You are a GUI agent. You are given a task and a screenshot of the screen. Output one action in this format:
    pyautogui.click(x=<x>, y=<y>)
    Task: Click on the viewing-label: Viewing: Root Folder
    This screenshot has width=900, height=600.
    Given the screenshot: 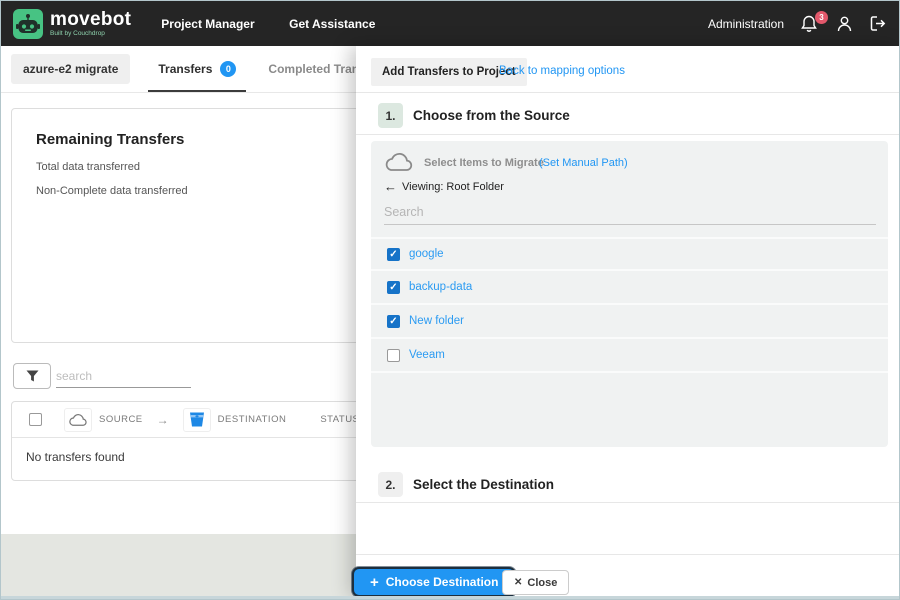 What is the action you would take?
    pyautogui.click(x=453, y=186)
    